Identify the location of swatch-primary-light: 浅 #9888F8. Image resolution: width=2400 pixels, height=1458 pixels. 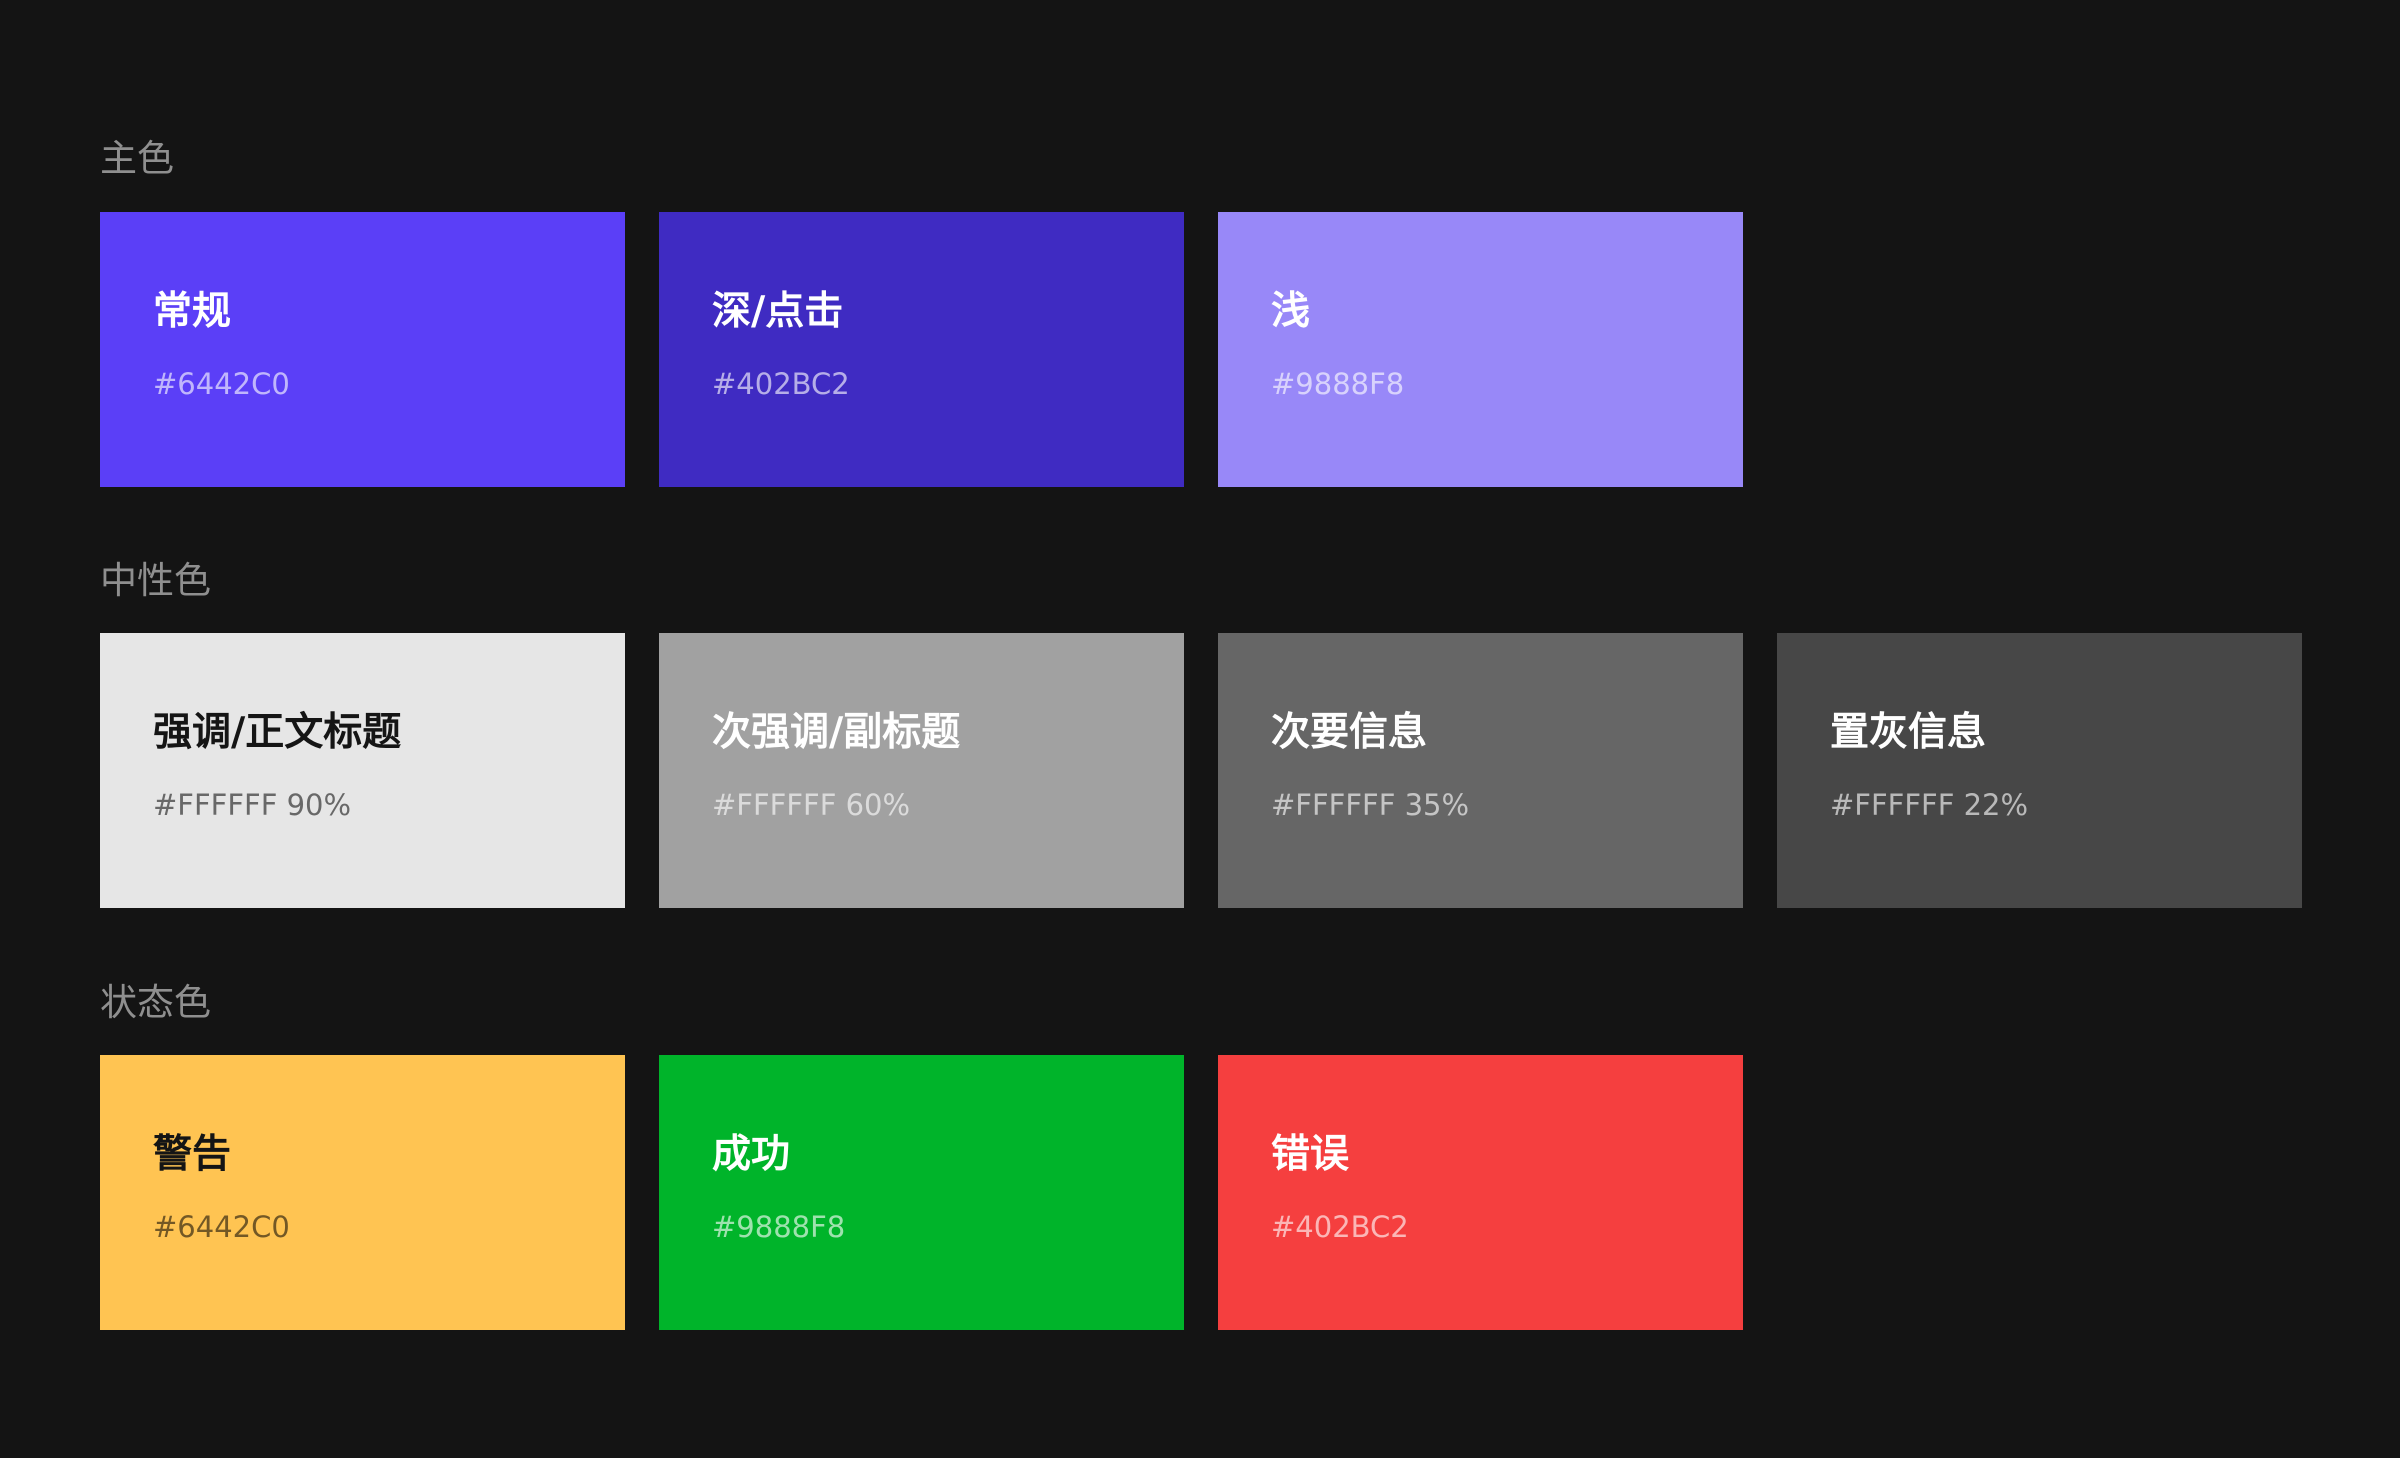
(1480, 349).